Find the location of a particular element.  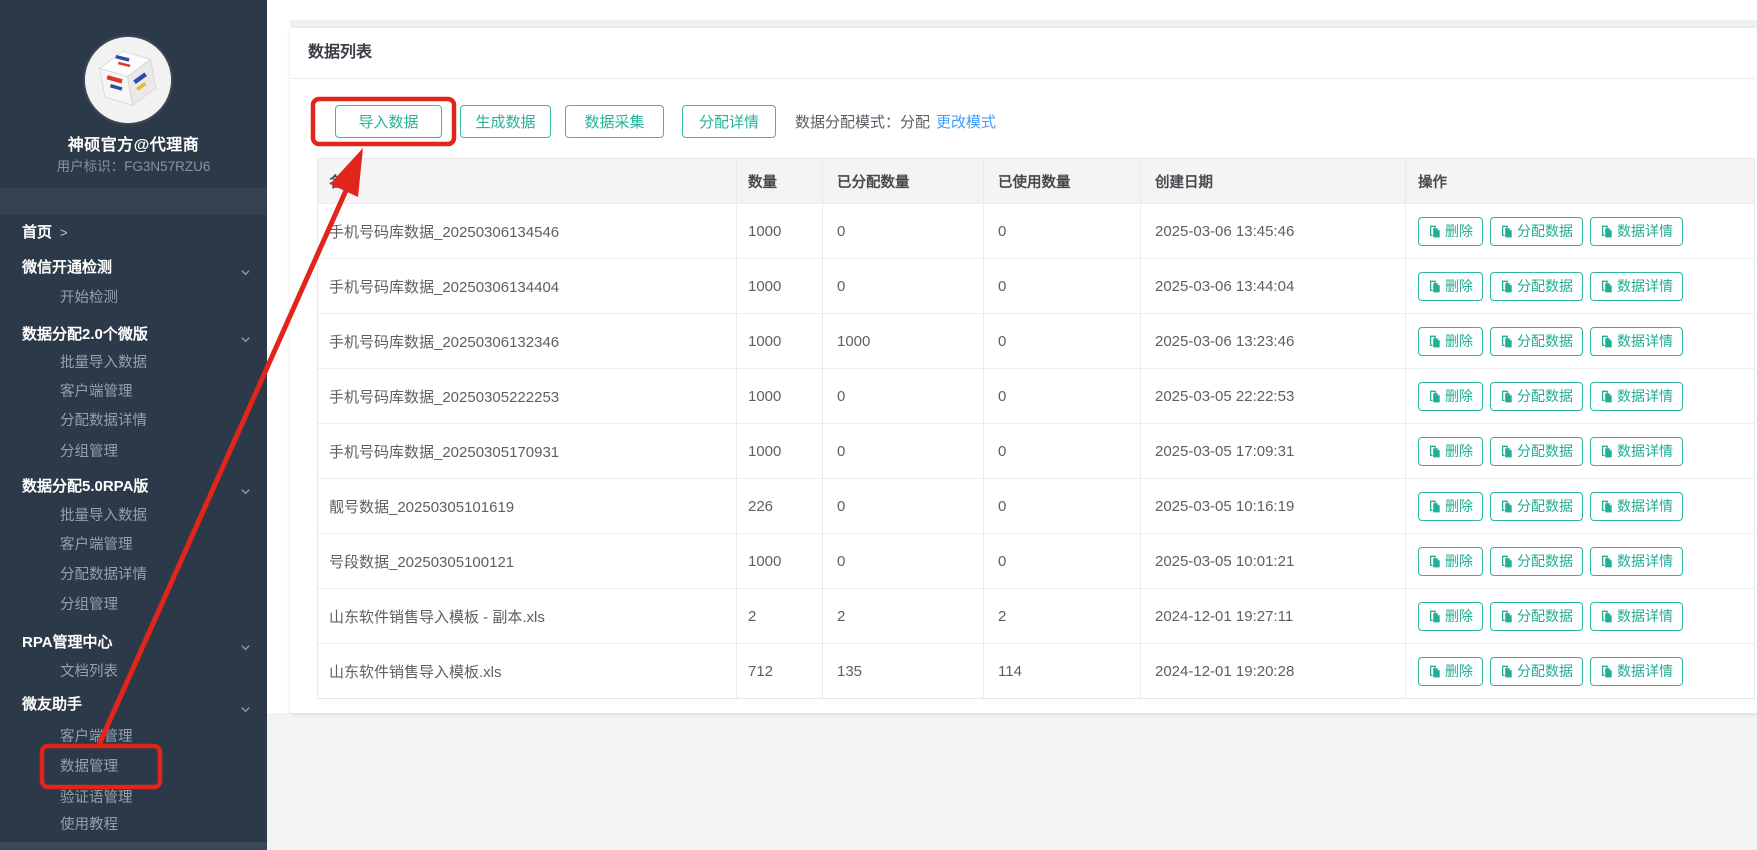

sidebar-item-alloc-detail-5: 分配数据详情 is located at coordinates (133, 575).